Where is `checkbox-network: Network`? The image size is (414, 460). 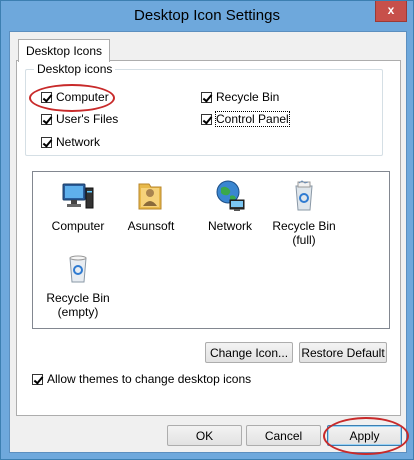 checkbox-network: Network is located at coordinates (70, 142).